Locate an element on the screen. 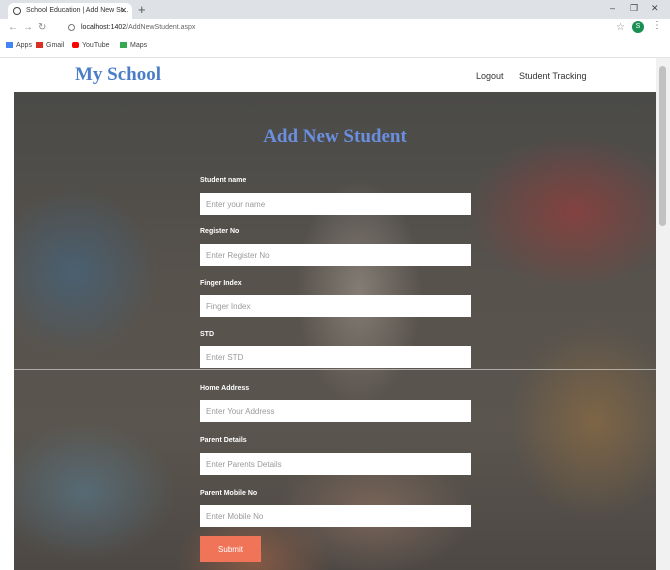 The width and height of the screenshot is (670, 570). address-bar: localhost:1402/AddNewStudent.aspx is located at coordinates (348, 27).